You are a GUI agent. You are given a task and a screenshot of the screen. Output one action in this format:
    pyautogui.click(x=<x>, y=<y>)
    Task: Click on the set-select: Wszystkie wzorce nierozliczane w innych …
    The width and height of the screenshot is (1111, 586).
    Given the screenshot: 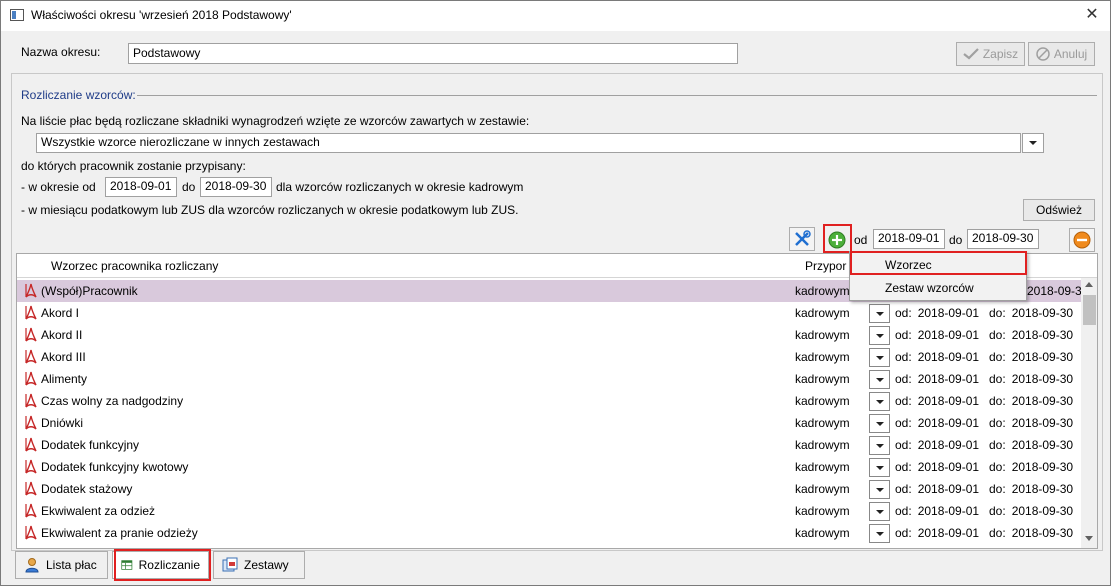 What is the action you would take?
    pyautogui.click(x=528, y=143)
    